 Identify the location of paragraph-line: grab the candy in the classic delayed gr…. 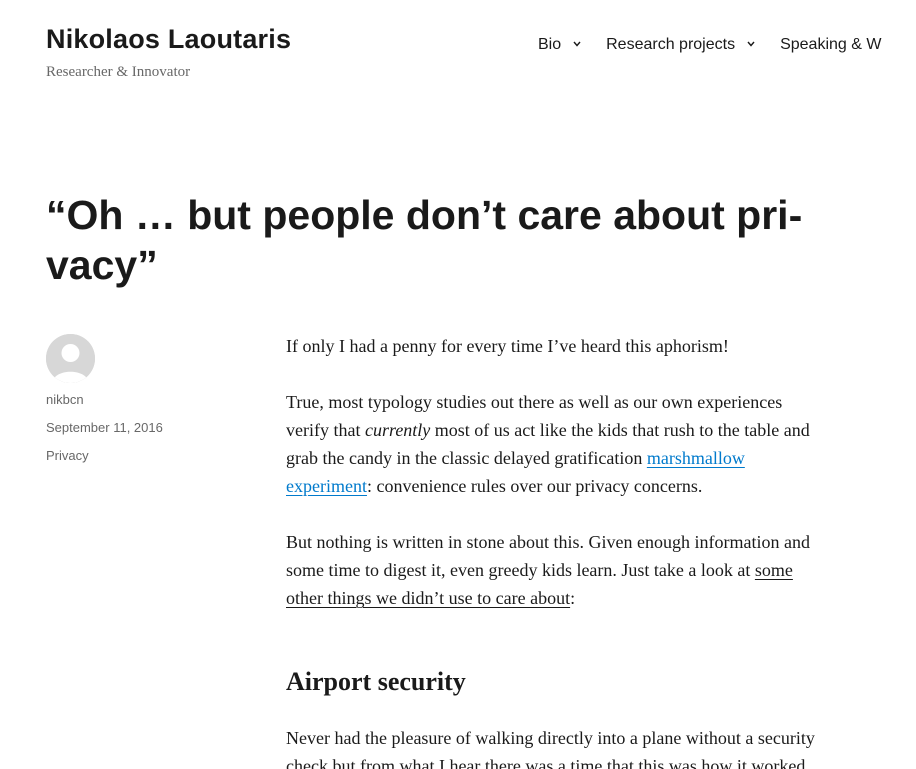
(515, 458).